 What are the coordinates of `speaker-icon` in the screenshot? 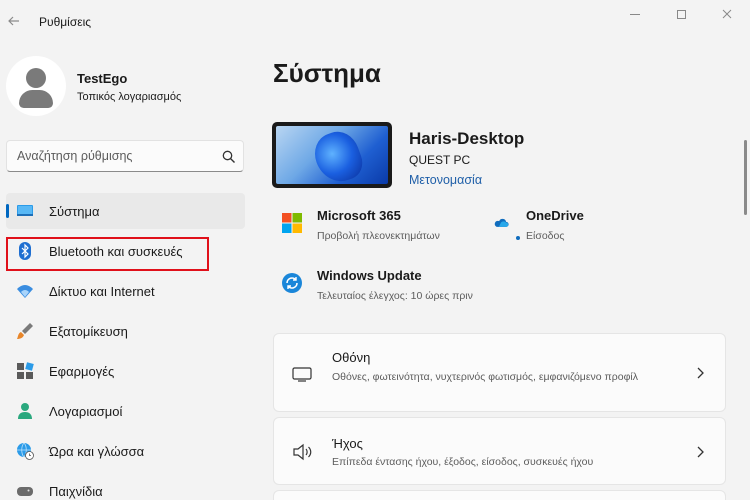 It's located at (302, 452).